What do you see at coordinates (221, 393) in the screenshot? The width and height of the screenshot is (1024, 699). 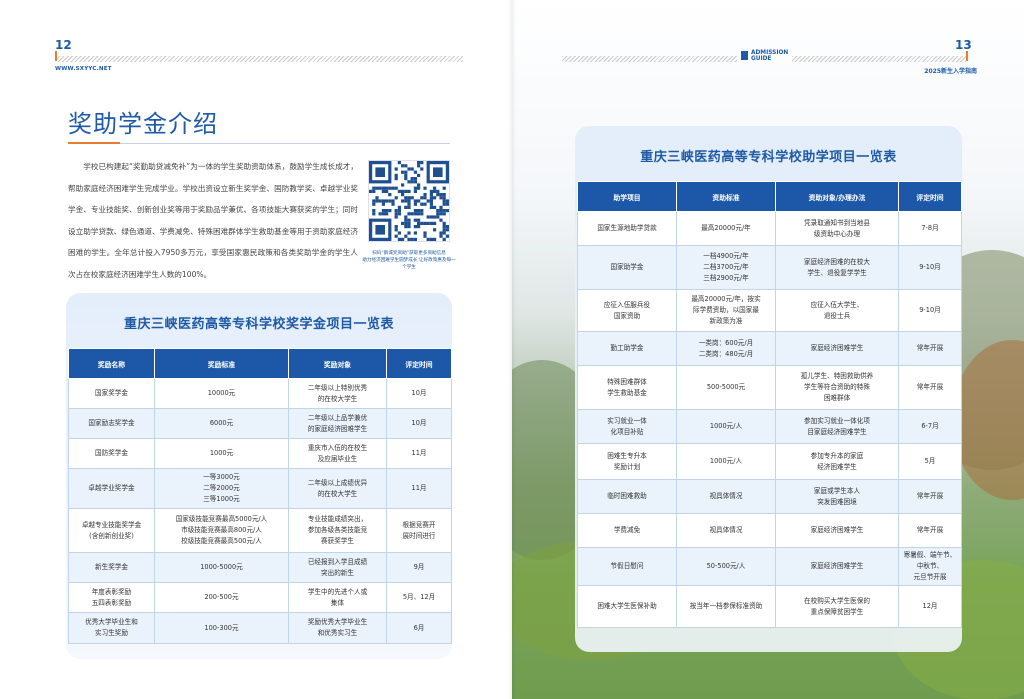 I see `table-cell: 10000元` at bounding box center [221, 393].